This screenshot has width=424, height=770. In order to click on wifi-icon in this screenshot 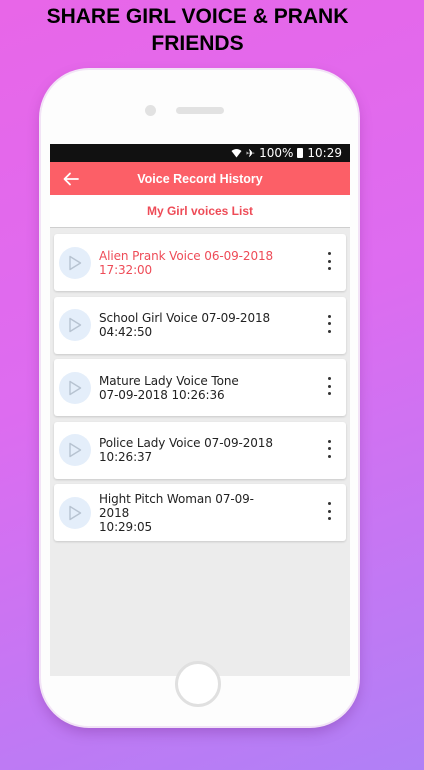, I will do `click(236, 153)`.